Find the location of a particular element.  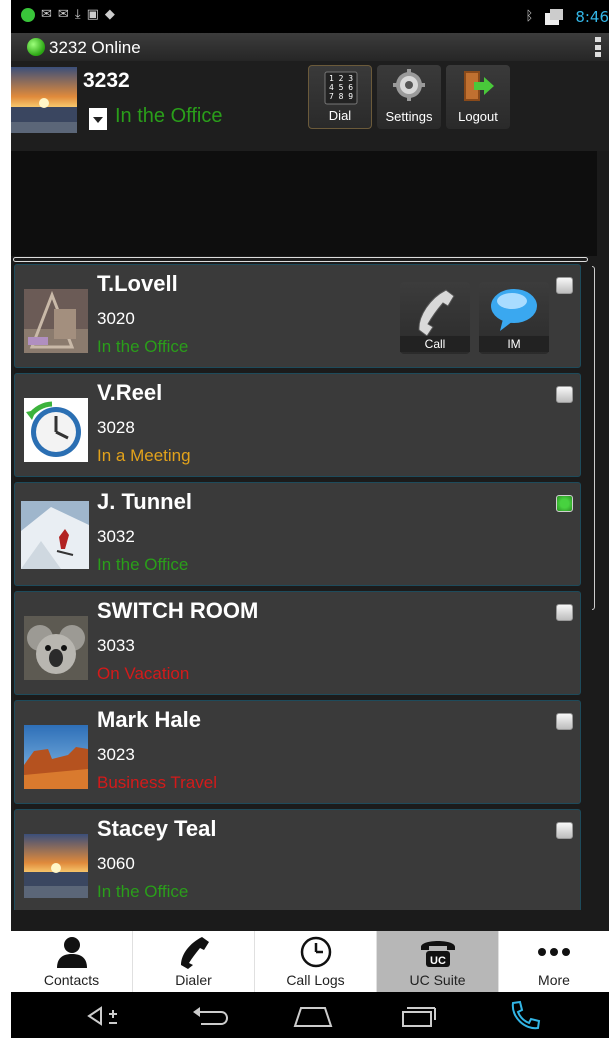

contact-extension: 3033 is located at coordinates (116, 645).